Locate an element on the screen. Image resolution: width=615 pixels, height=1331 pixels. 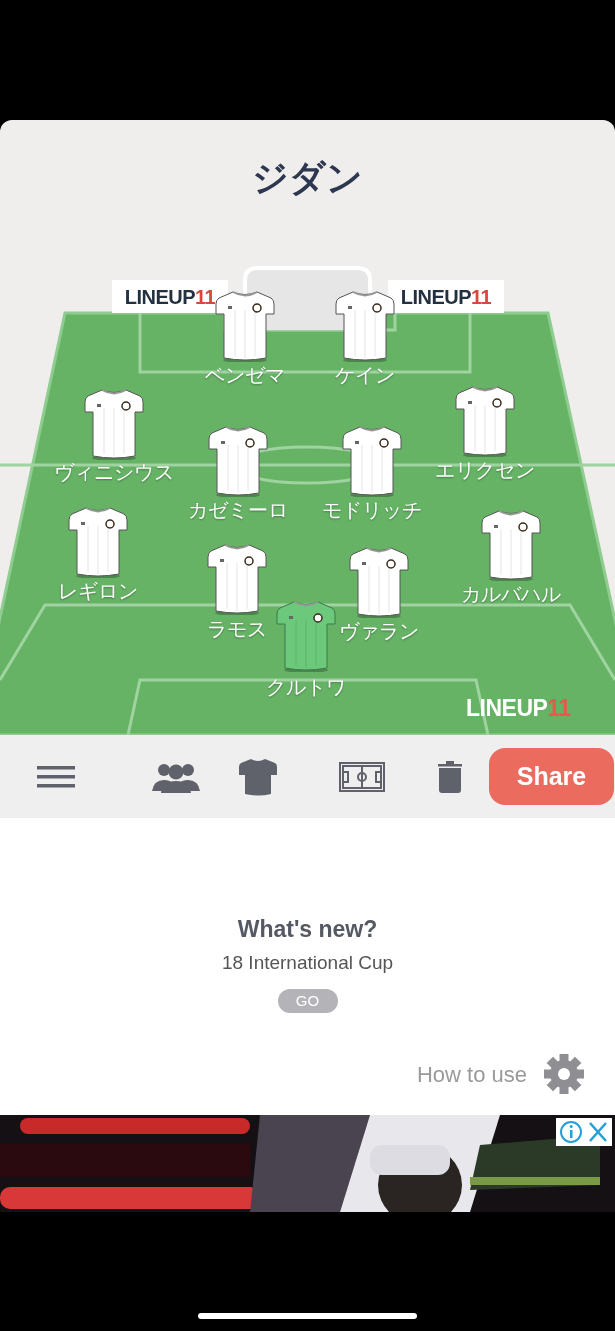
player-name: ヴィニシウス is located at coordinates (114, 472).